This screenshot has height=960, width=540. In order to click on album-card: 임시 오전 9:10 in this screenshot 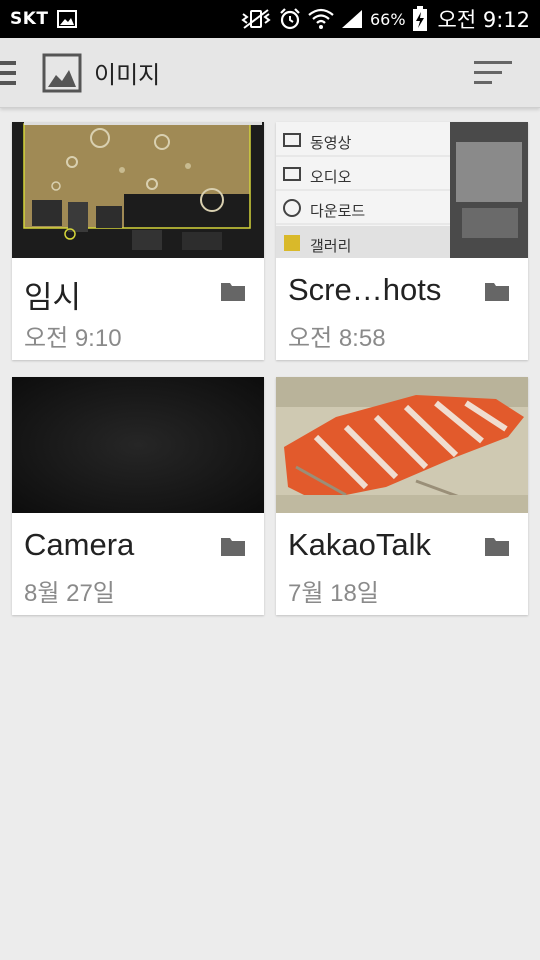, I will do `click(138, 241)`.